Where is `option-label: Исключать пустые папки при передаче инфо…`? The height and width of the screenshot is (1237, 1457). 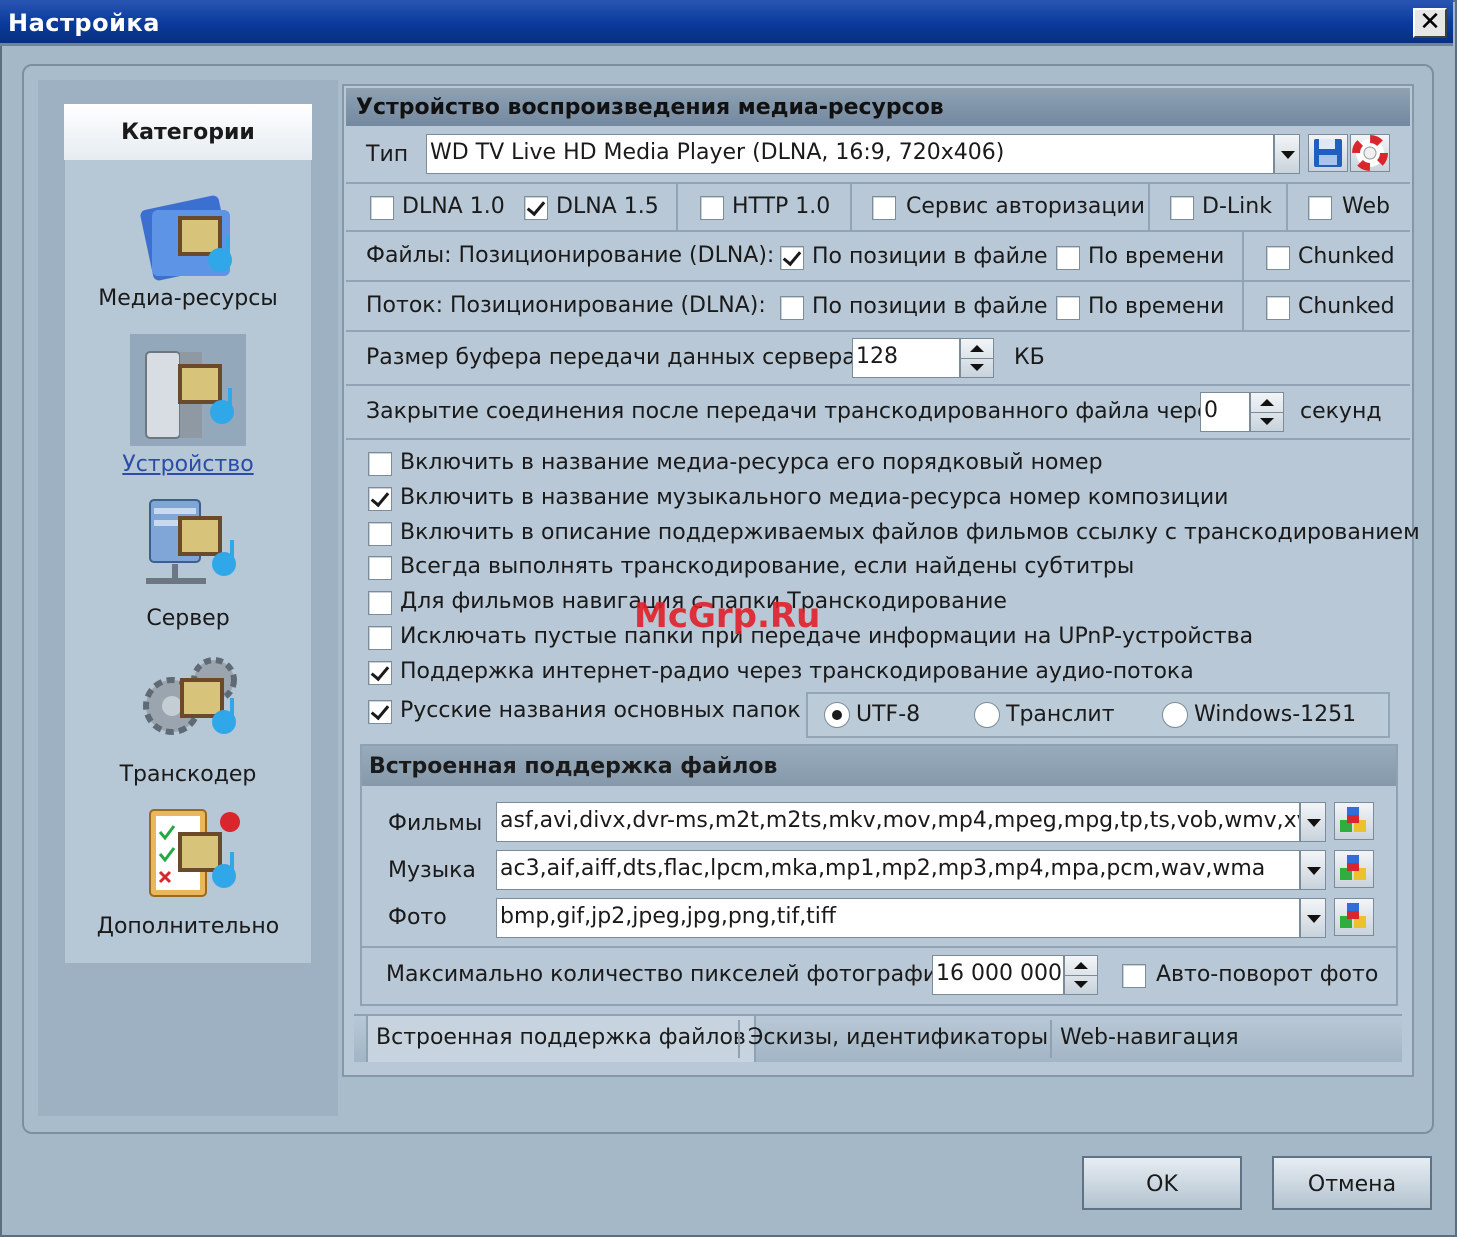
option-label: Исключать пустые папки при передаче инфо… is located at coordinates (827, 636).